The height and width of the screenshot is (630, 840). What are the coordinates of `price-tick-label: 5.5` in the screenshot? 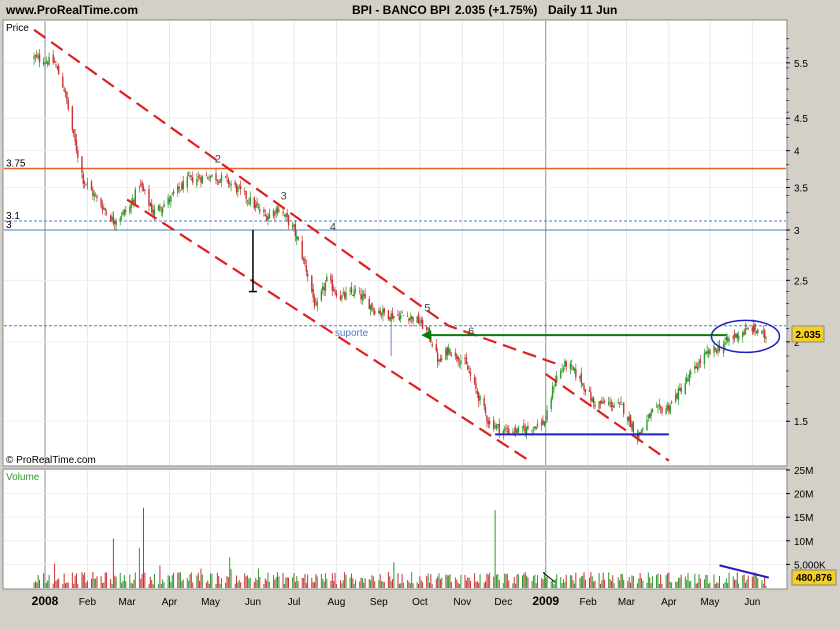 It's located at (801, 64).